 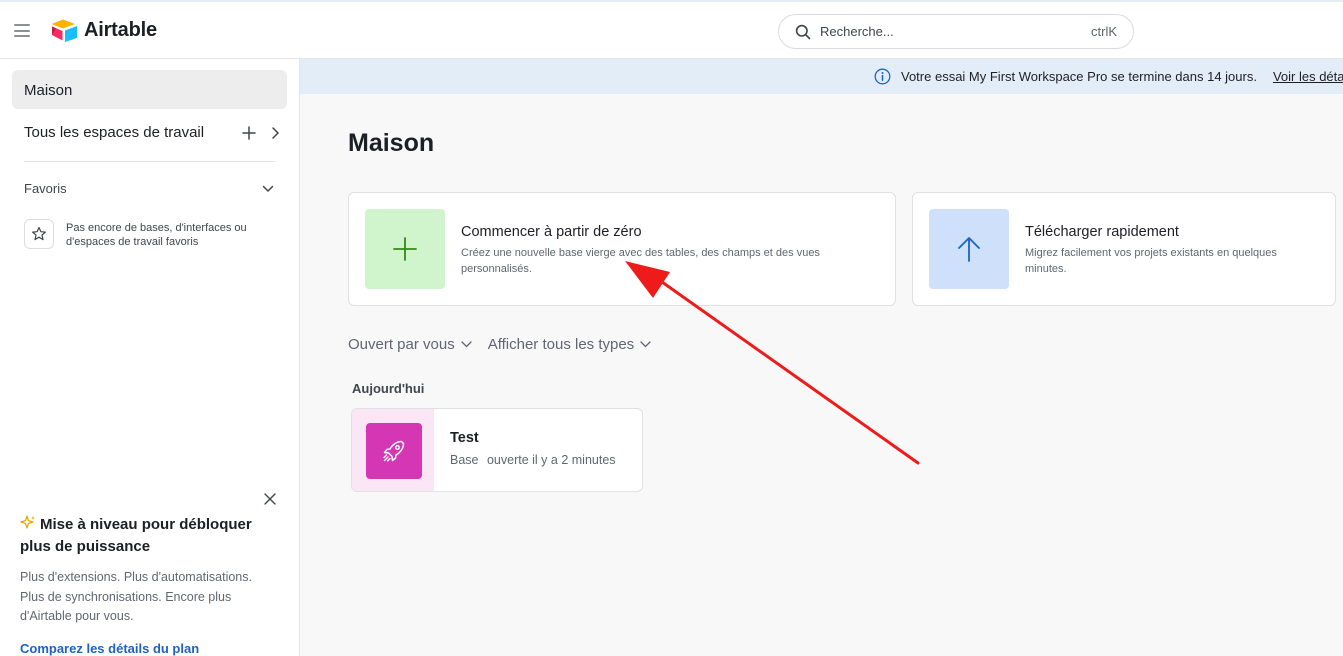 What do you see at coordinates (388, 388) in the screenshot?
I see `section-today: Aujourd'hui` at bounding box center [388, 388].